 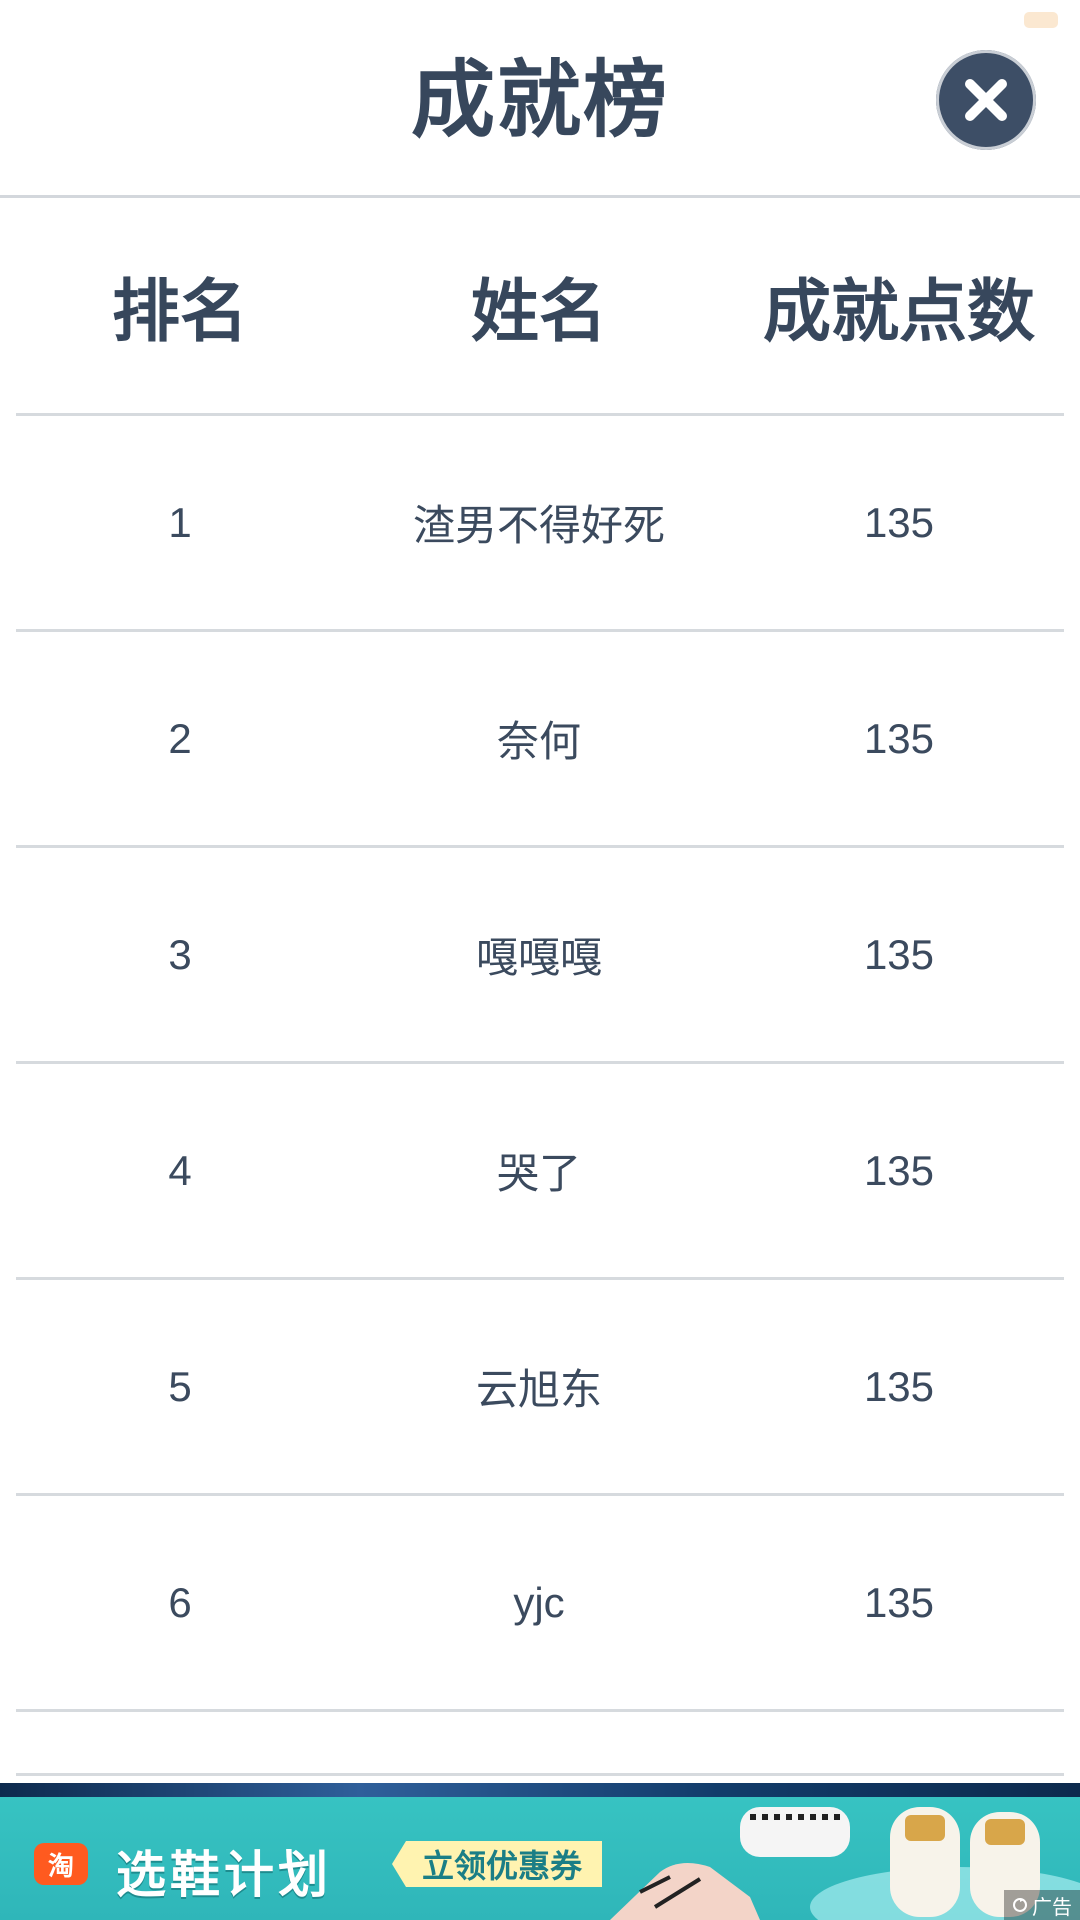 I want to click on rank-cell: 2, so click(x=180, y=738).